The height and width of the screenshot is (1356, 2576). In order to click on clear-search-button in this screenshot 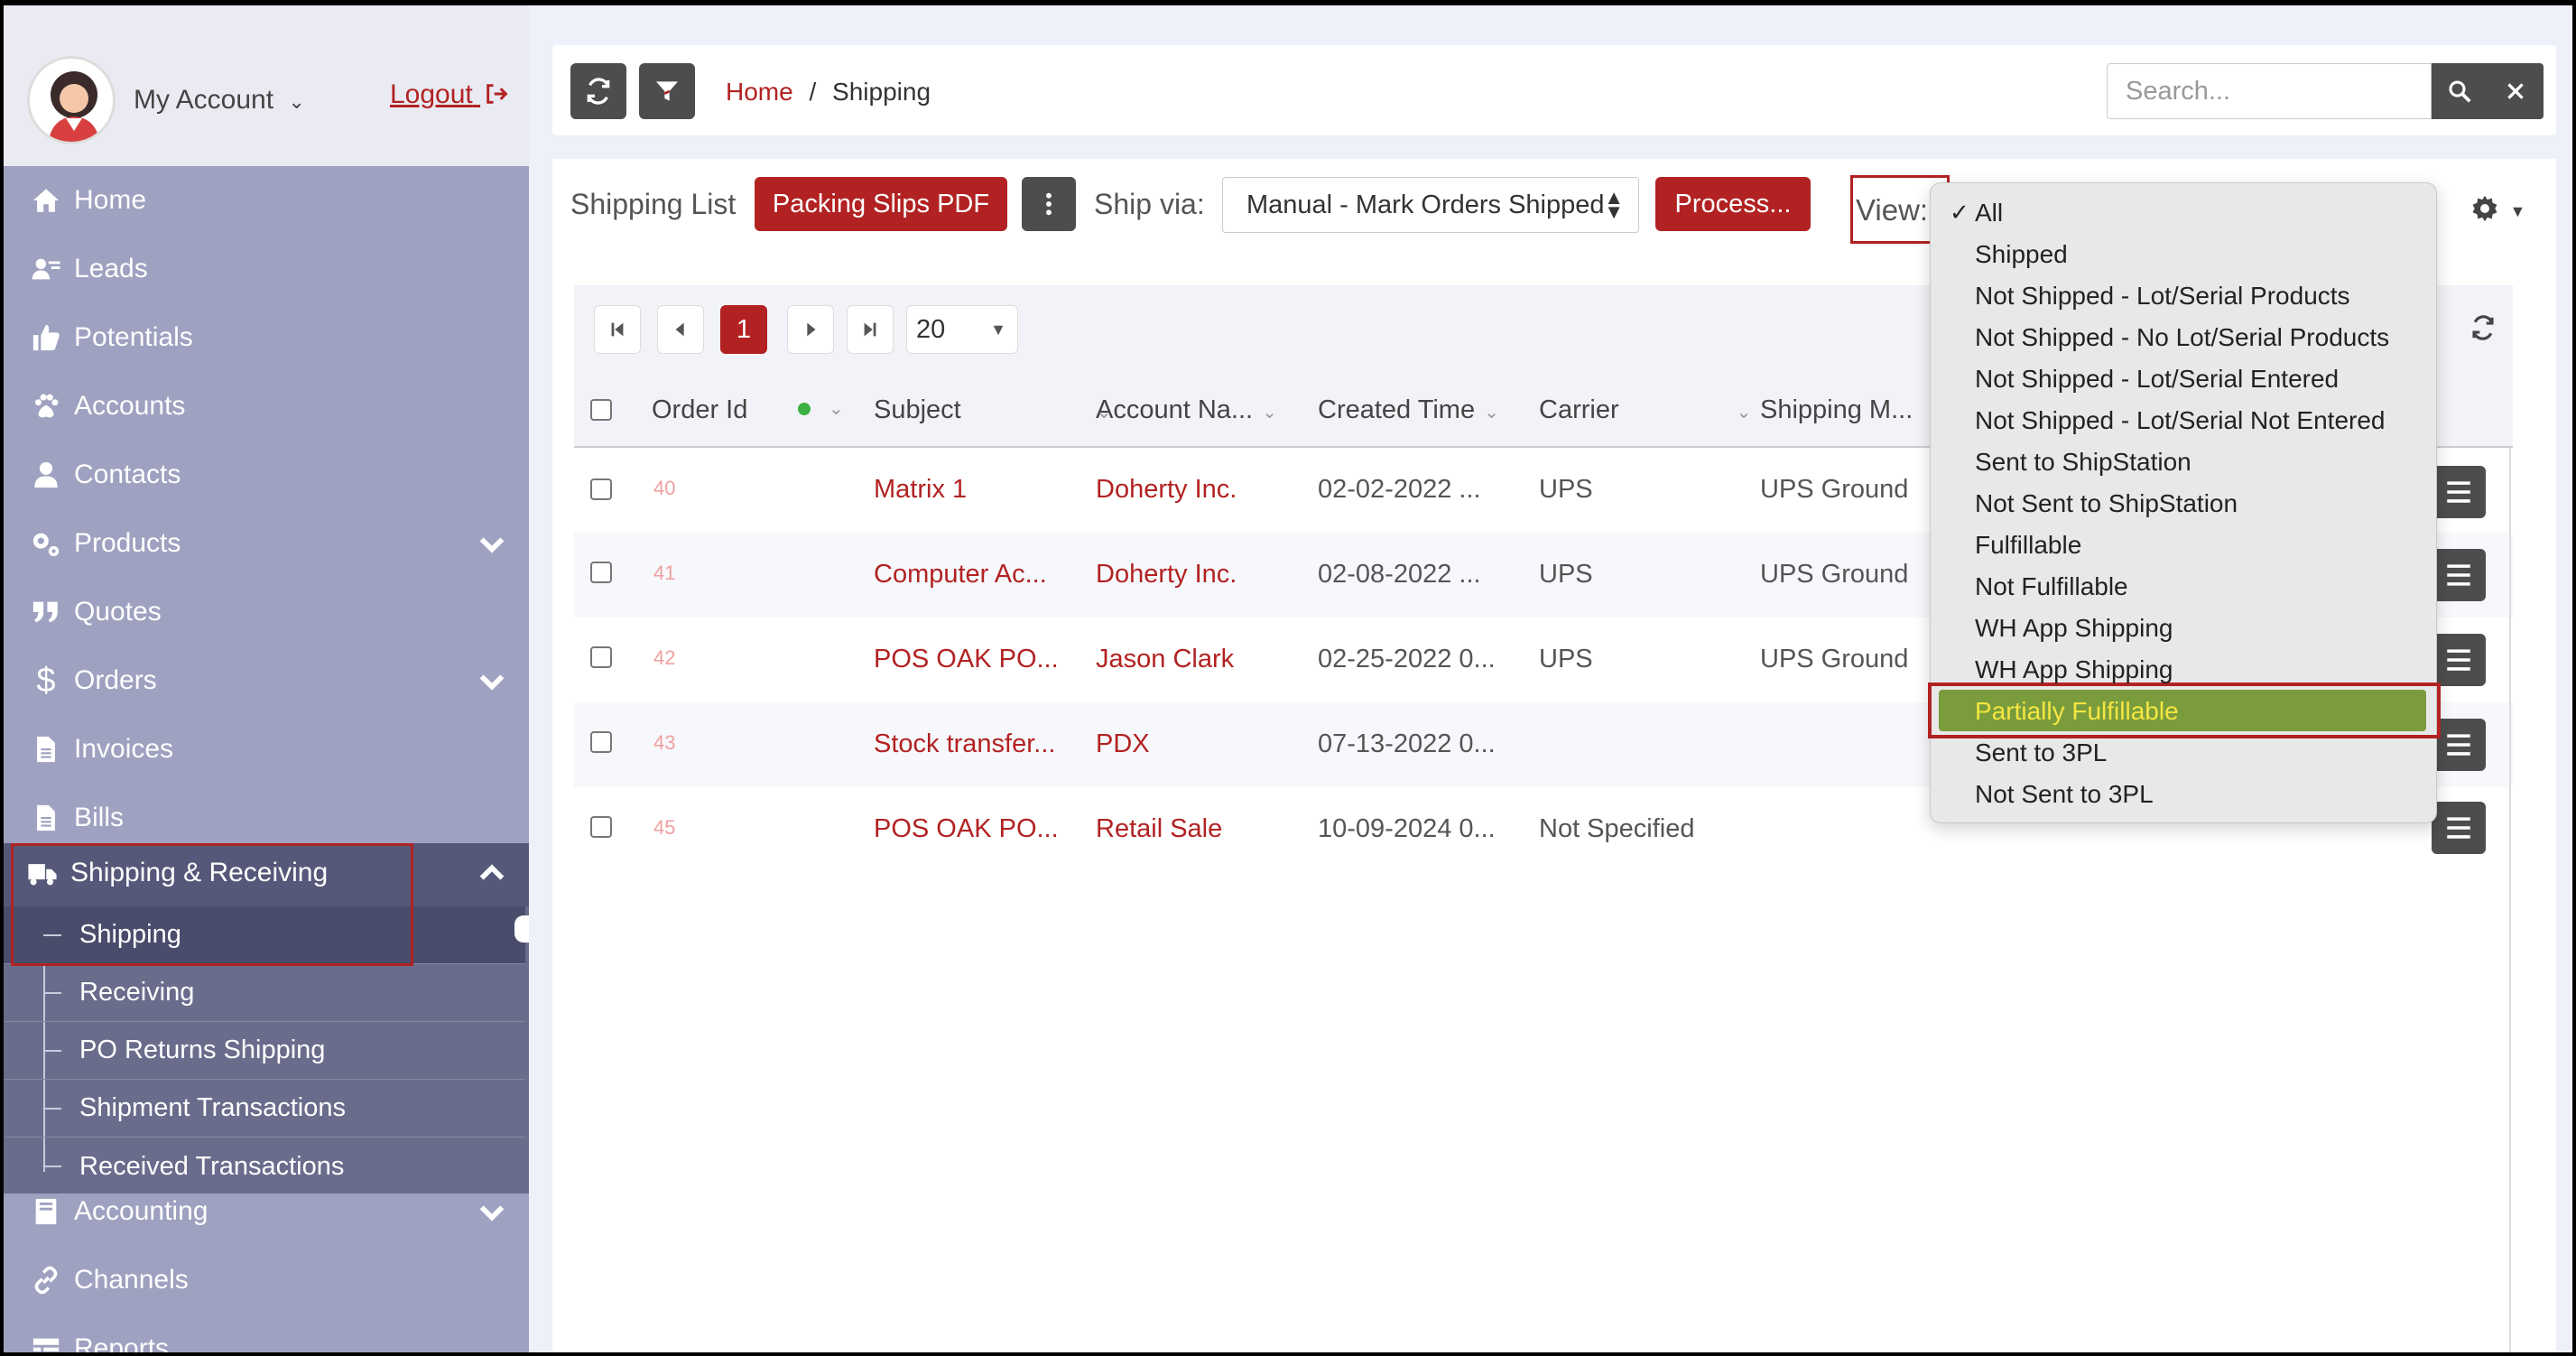, I will do `click(2516, 91)`.